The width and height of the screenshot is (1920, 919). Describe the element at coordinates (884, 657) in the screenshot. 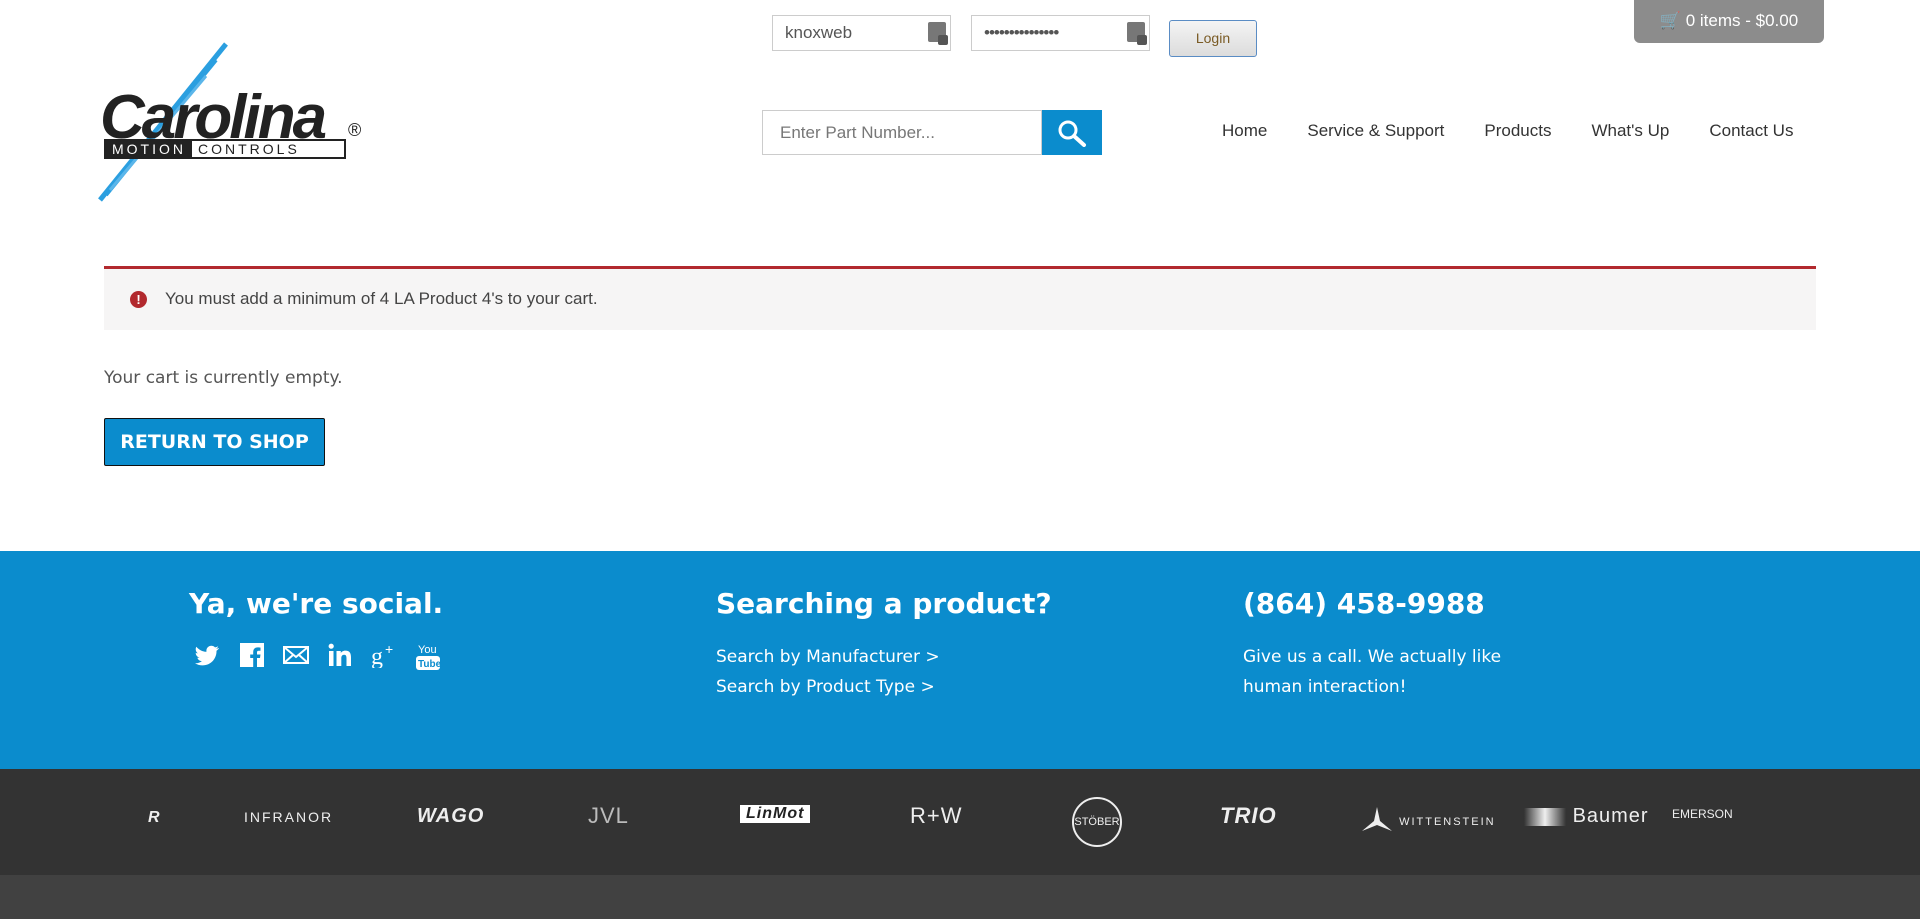

I see `search-by-manufacturer-link: Search by Manufacturer >` at that location.